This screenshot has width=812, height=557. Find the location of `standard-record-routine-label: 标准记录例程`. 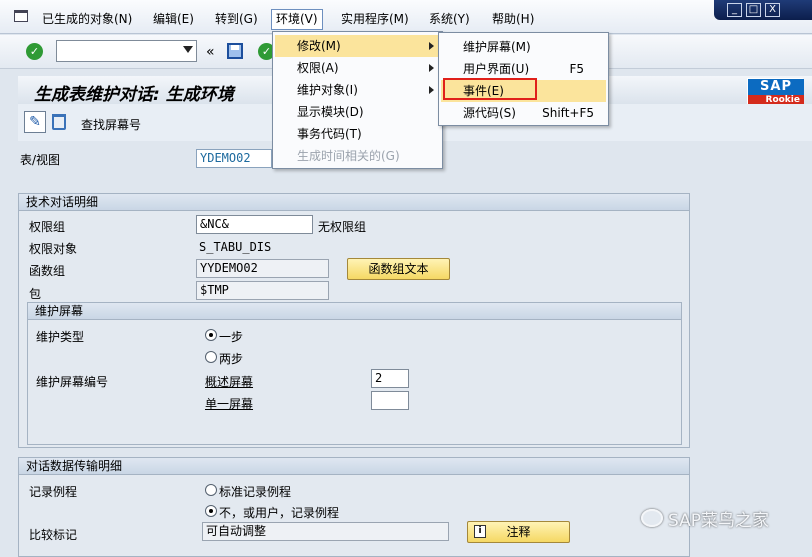

standard-record-routine-label: 标准记录例程 is located at coordinates (255, 492).